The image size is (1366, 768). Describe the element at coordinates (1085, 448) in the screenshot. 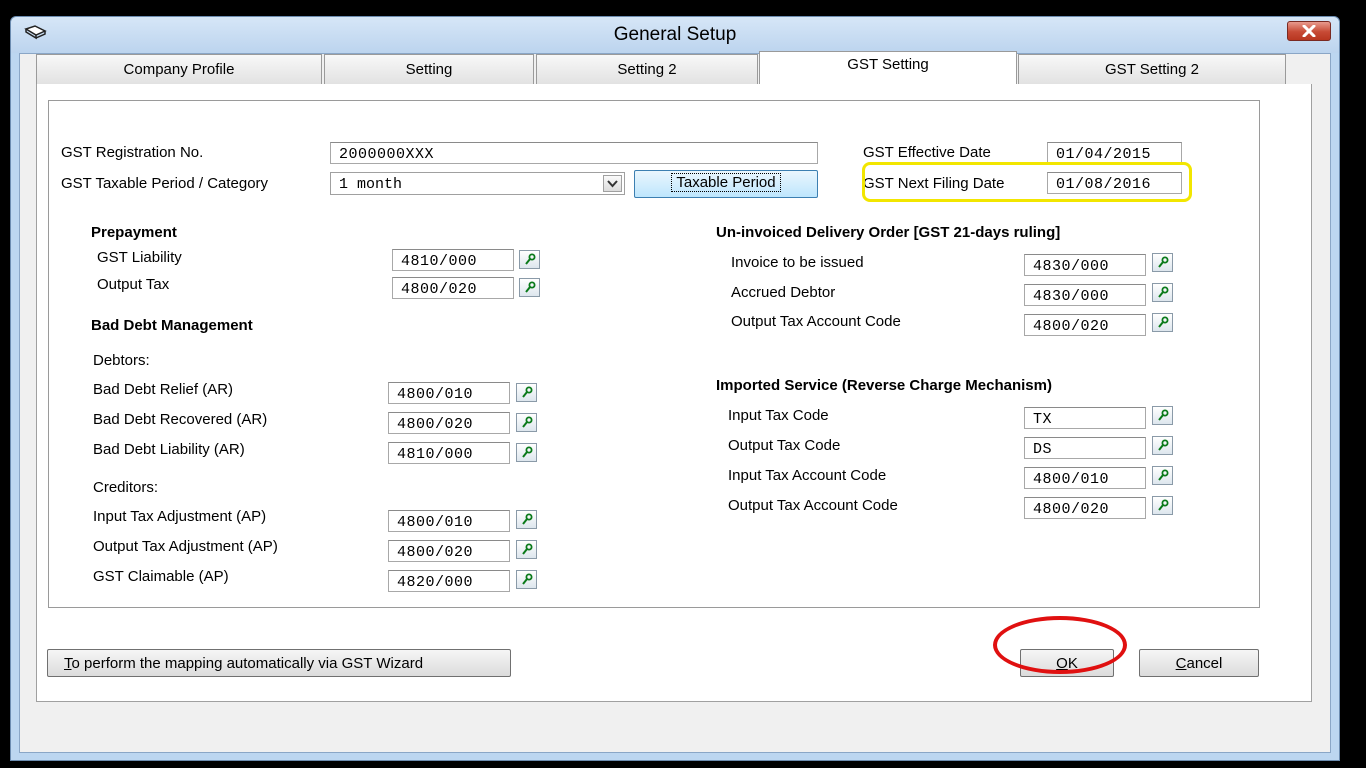

I see `output-tax-code-input: DS` at that location.